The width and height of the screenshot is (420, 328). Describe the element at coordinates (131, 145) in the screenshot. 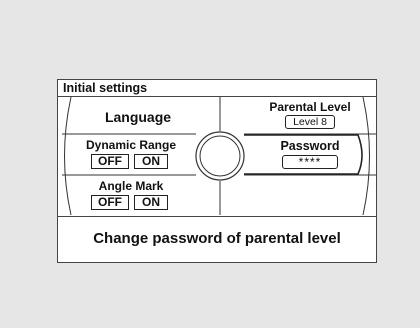

I see `dynamic-range-label: Dynamic Range` at that location.